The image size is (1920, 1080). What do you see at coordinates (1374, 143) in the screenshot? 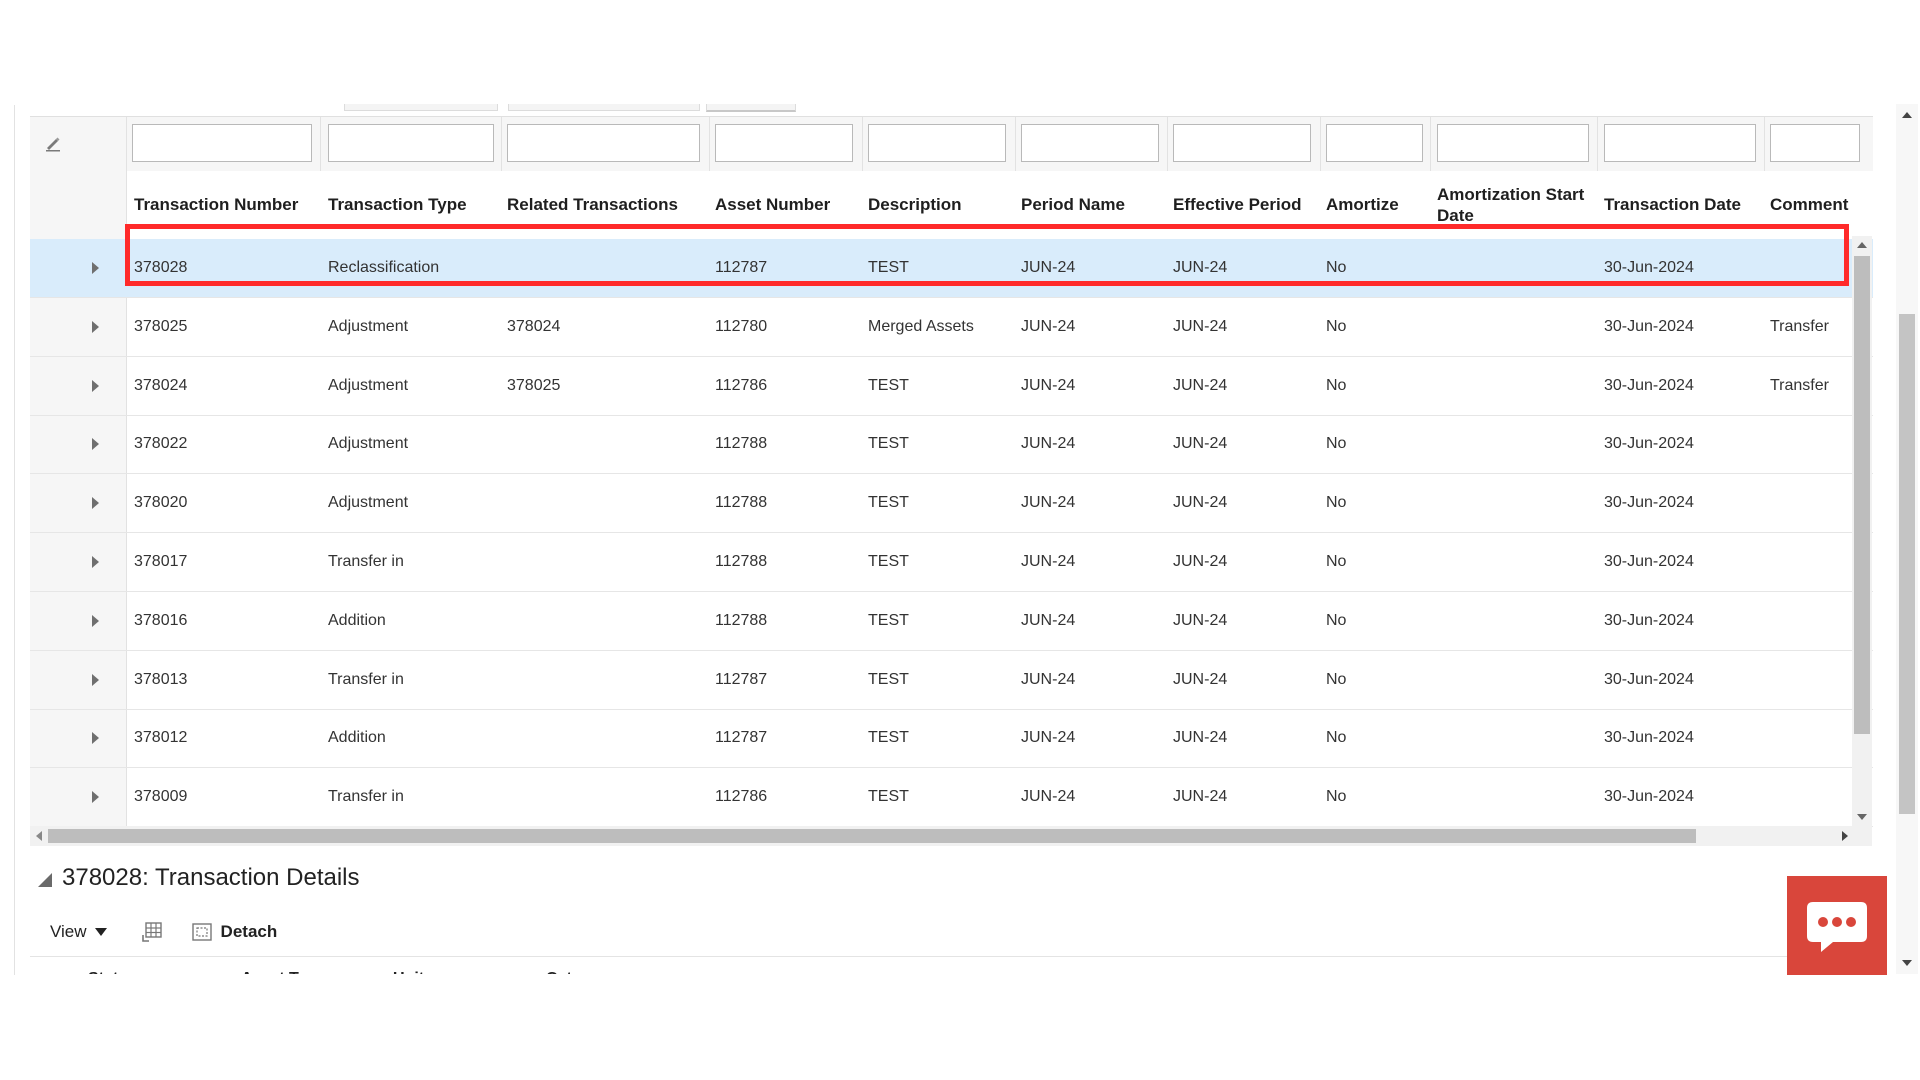
I see `filter-input-amortize` at bounding box center [1374, 143].